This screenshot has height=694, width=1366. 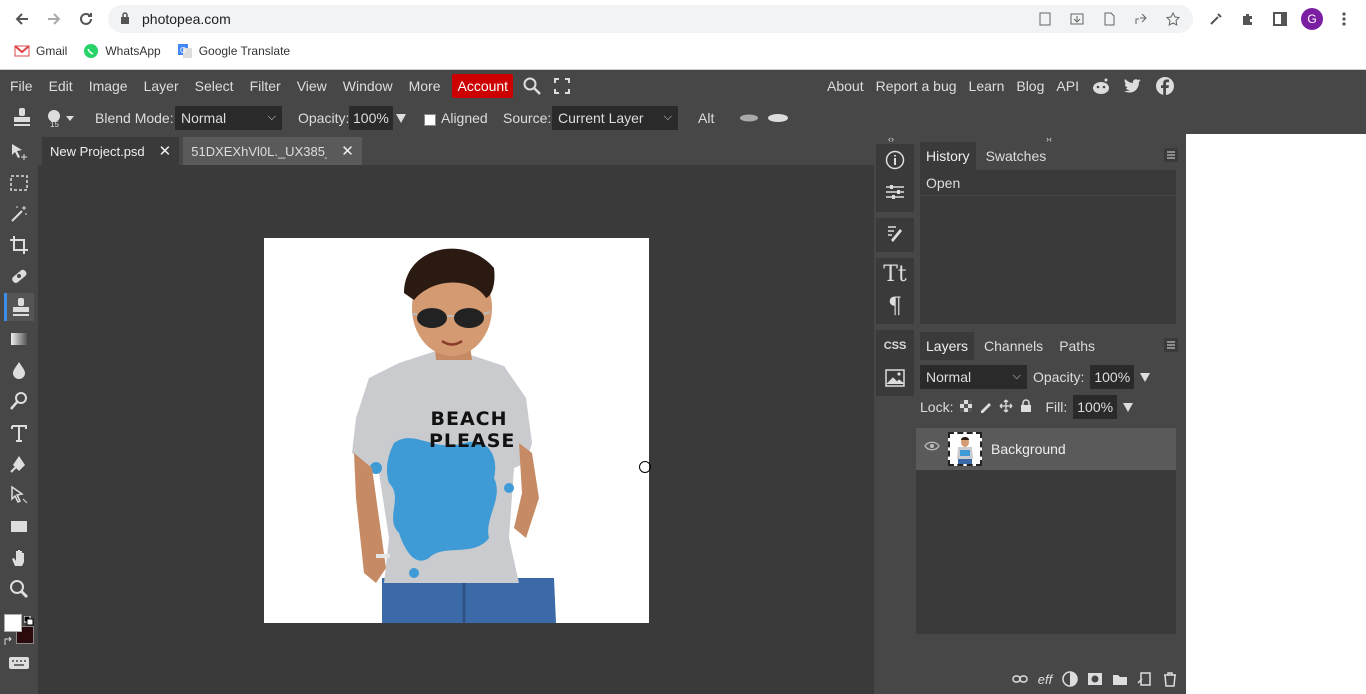 What do you see at coordinates (161, 86) in the screenshot?
I see `menu-layer: Layer` at bounding box center [161, 86].